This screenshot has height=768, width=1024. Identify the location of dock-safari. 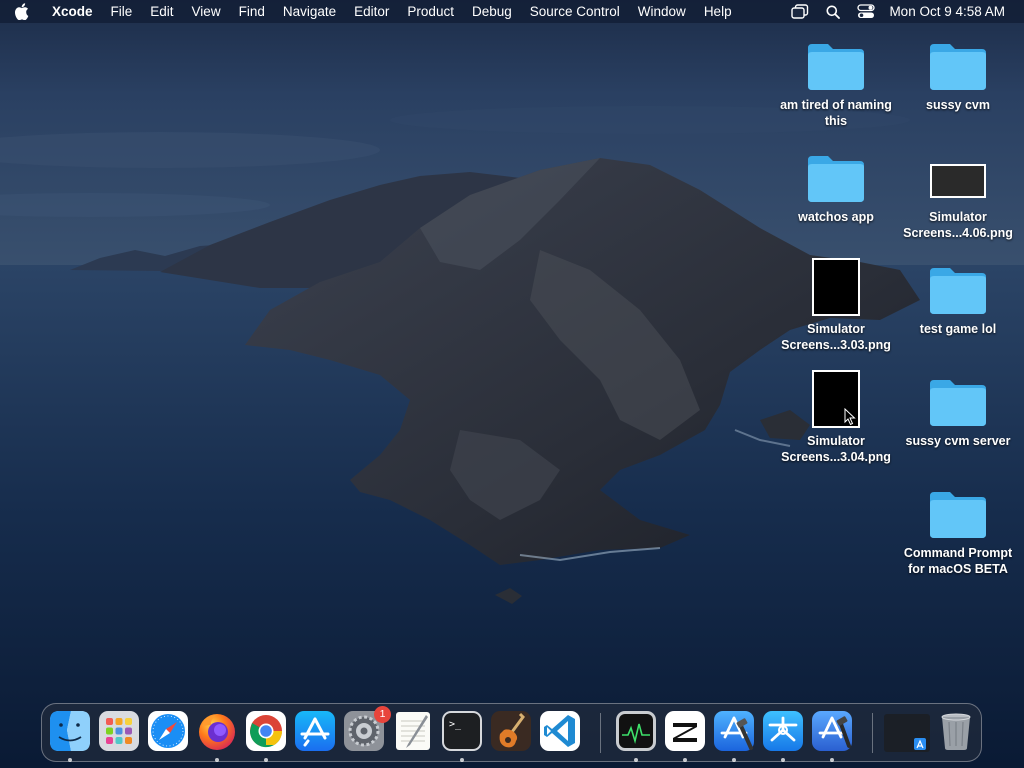
(168, 731).